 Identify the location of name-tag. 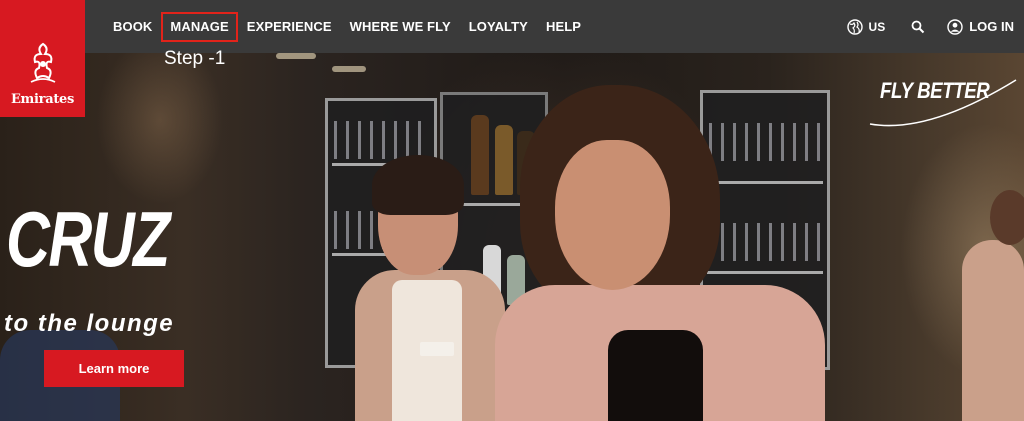
(437, 349).